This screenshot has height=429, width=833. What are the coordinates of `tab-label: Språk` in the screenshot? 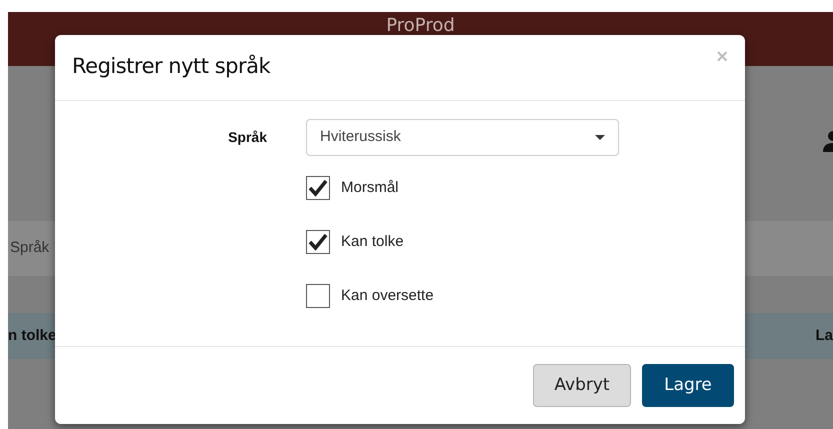 It's located at (30, 248).